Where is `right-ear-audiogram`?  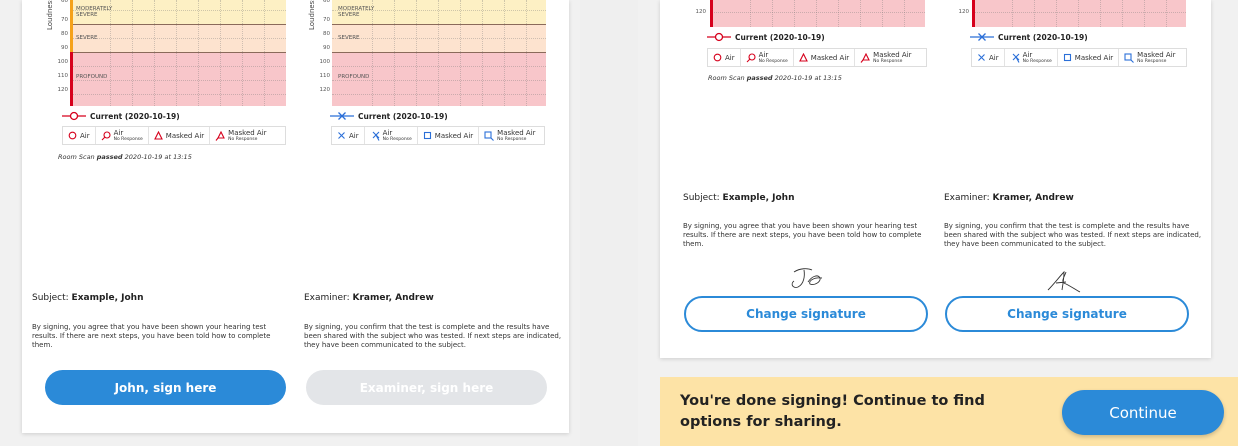 right-ear-audiogram is located at coordinates (817, 13).